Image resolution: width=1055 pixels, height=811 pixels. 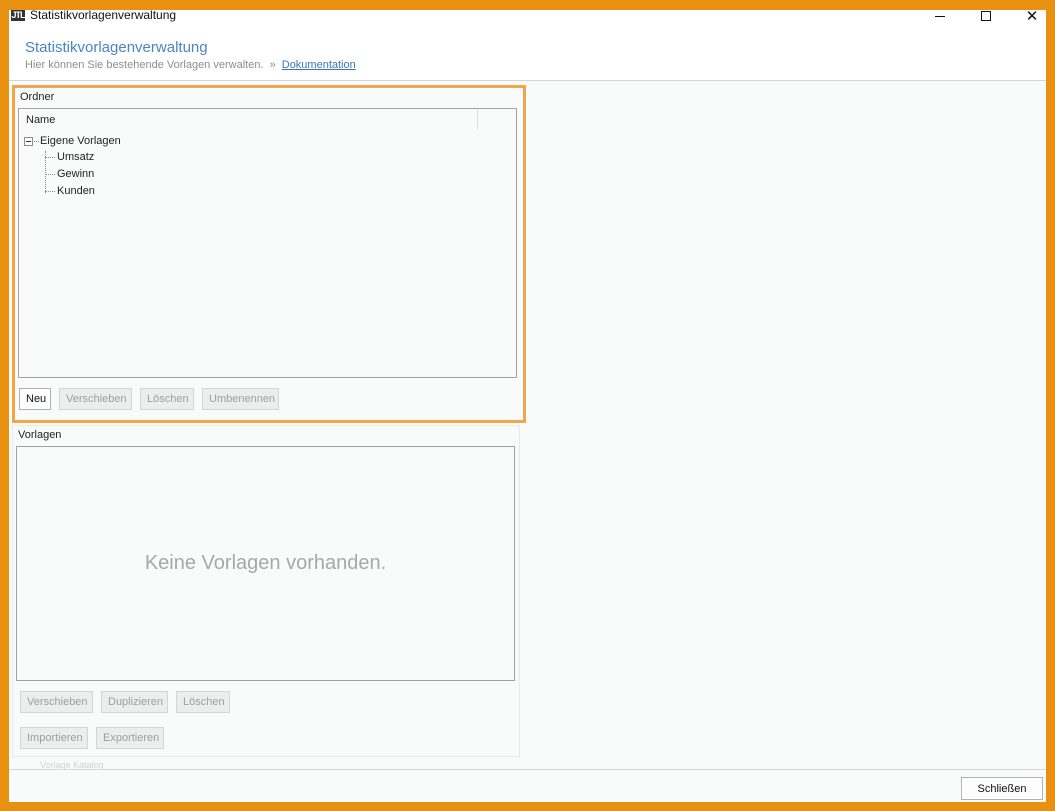 What do you see at coordinates (1032, 17) in the screenshot?
I see `close-icon: ✕` at bounding box center [1032, 17].